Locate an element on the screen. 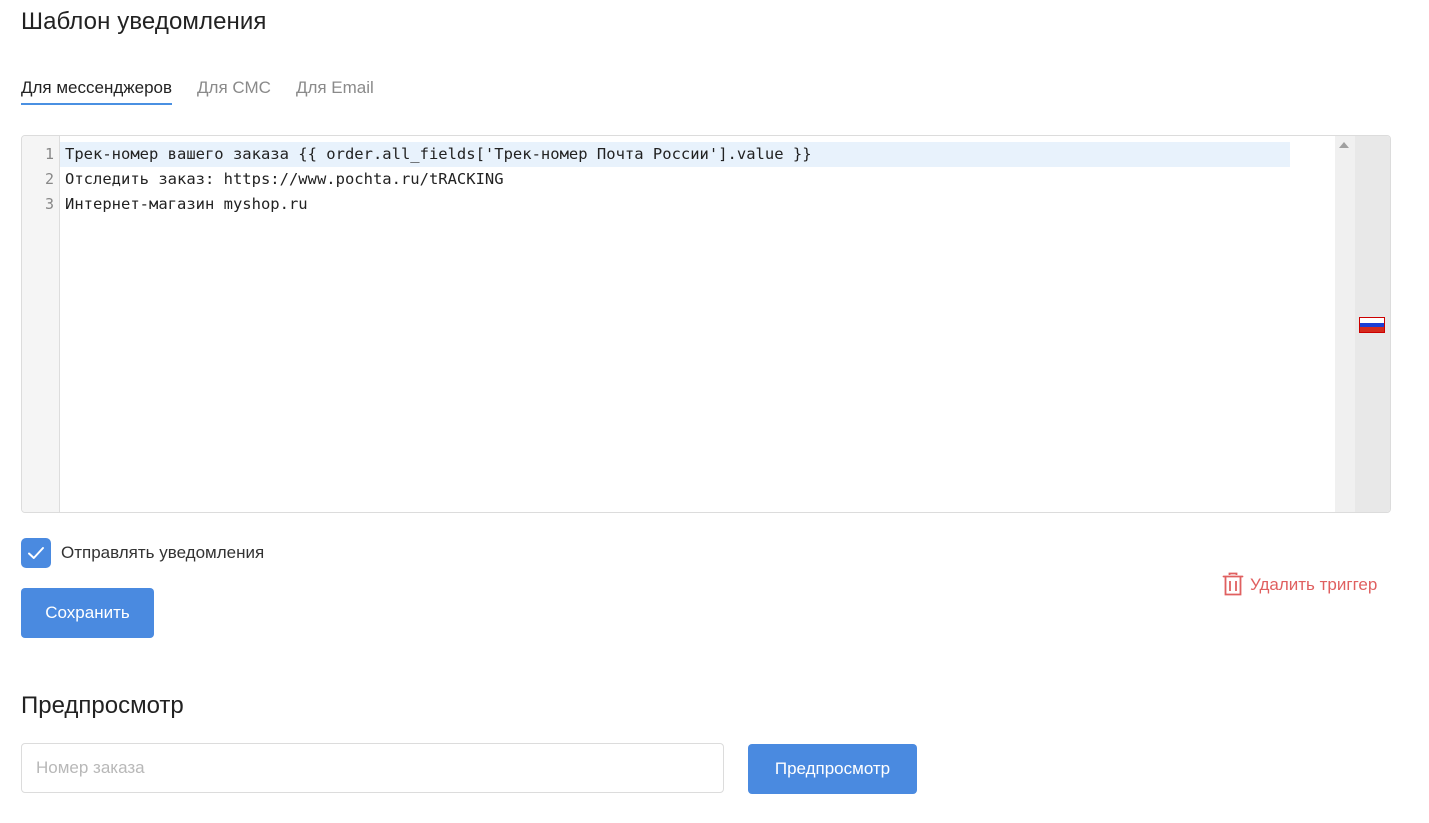 Image resolution: width=1429 pixels, height=823 pixels. code-line: Интернет-магазин myshop.ru is located at coordinates (675, 204).